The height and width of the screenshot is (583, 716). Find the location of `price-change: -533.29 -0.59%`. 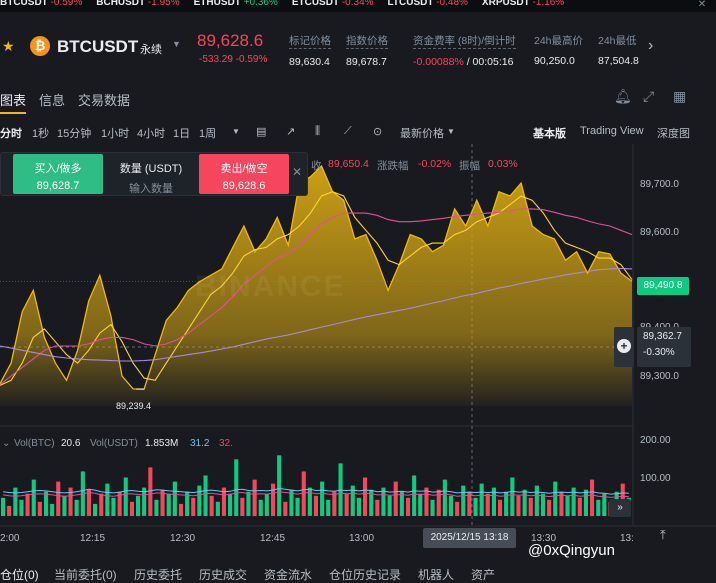

price-change: -533.29 -0.59% is located at coordinates (233, 59).